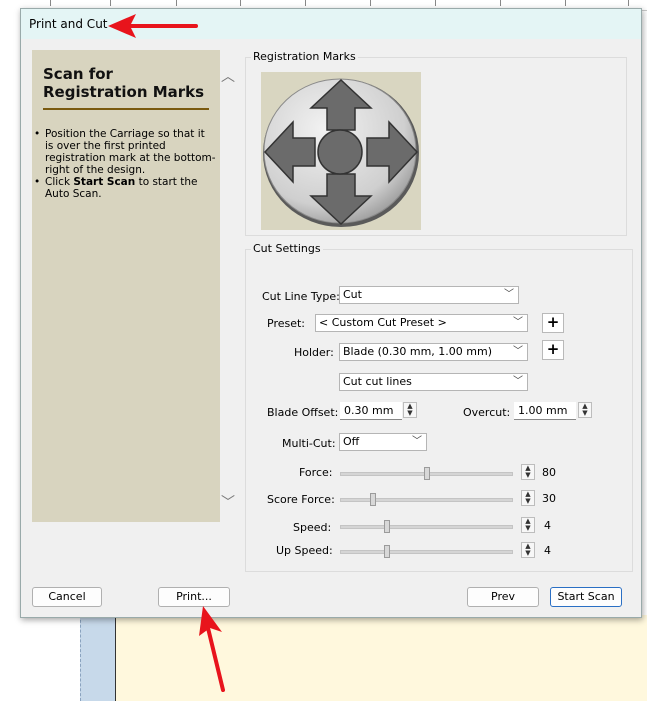  What do you see at coordinates (528, 550) in the screenshot?
I see `up-speed-stepper: ▲ ▼` at bounding box center [528, 550].